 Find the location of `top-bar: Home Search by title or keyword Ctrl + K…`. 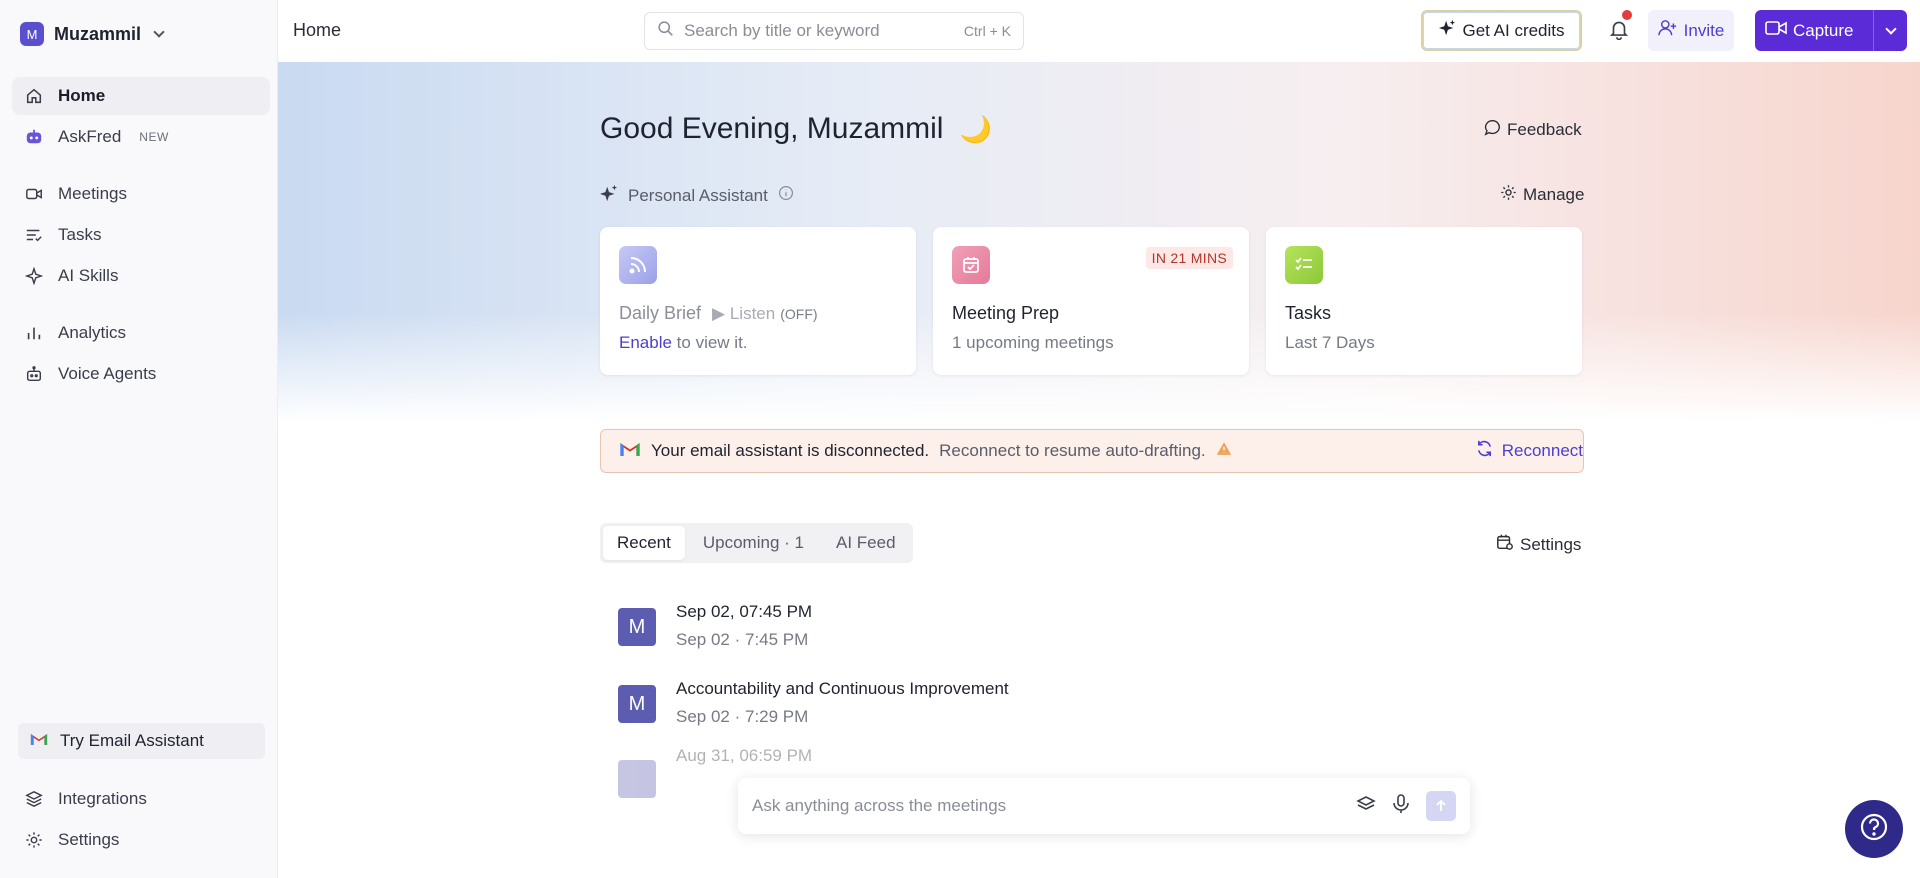

top-bar: Home Search by title or keyword Ctrl + K… is located at coordinates (1099, 31).